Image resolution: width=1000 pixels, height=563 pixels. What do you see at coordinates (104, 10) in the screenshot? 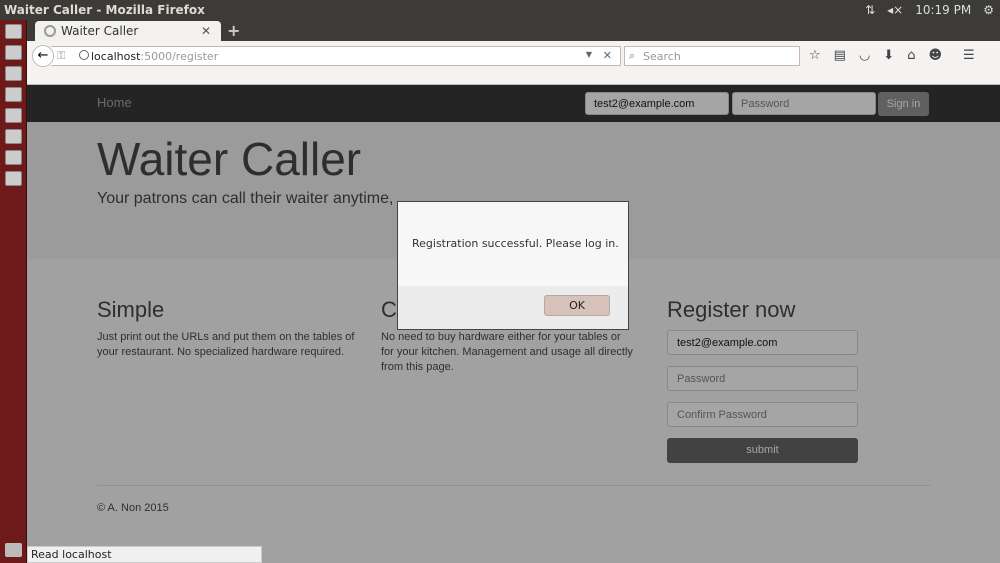
I see `window-title: Waiter Caller - Mozilla Firefox` at bounding box center [104, 10].